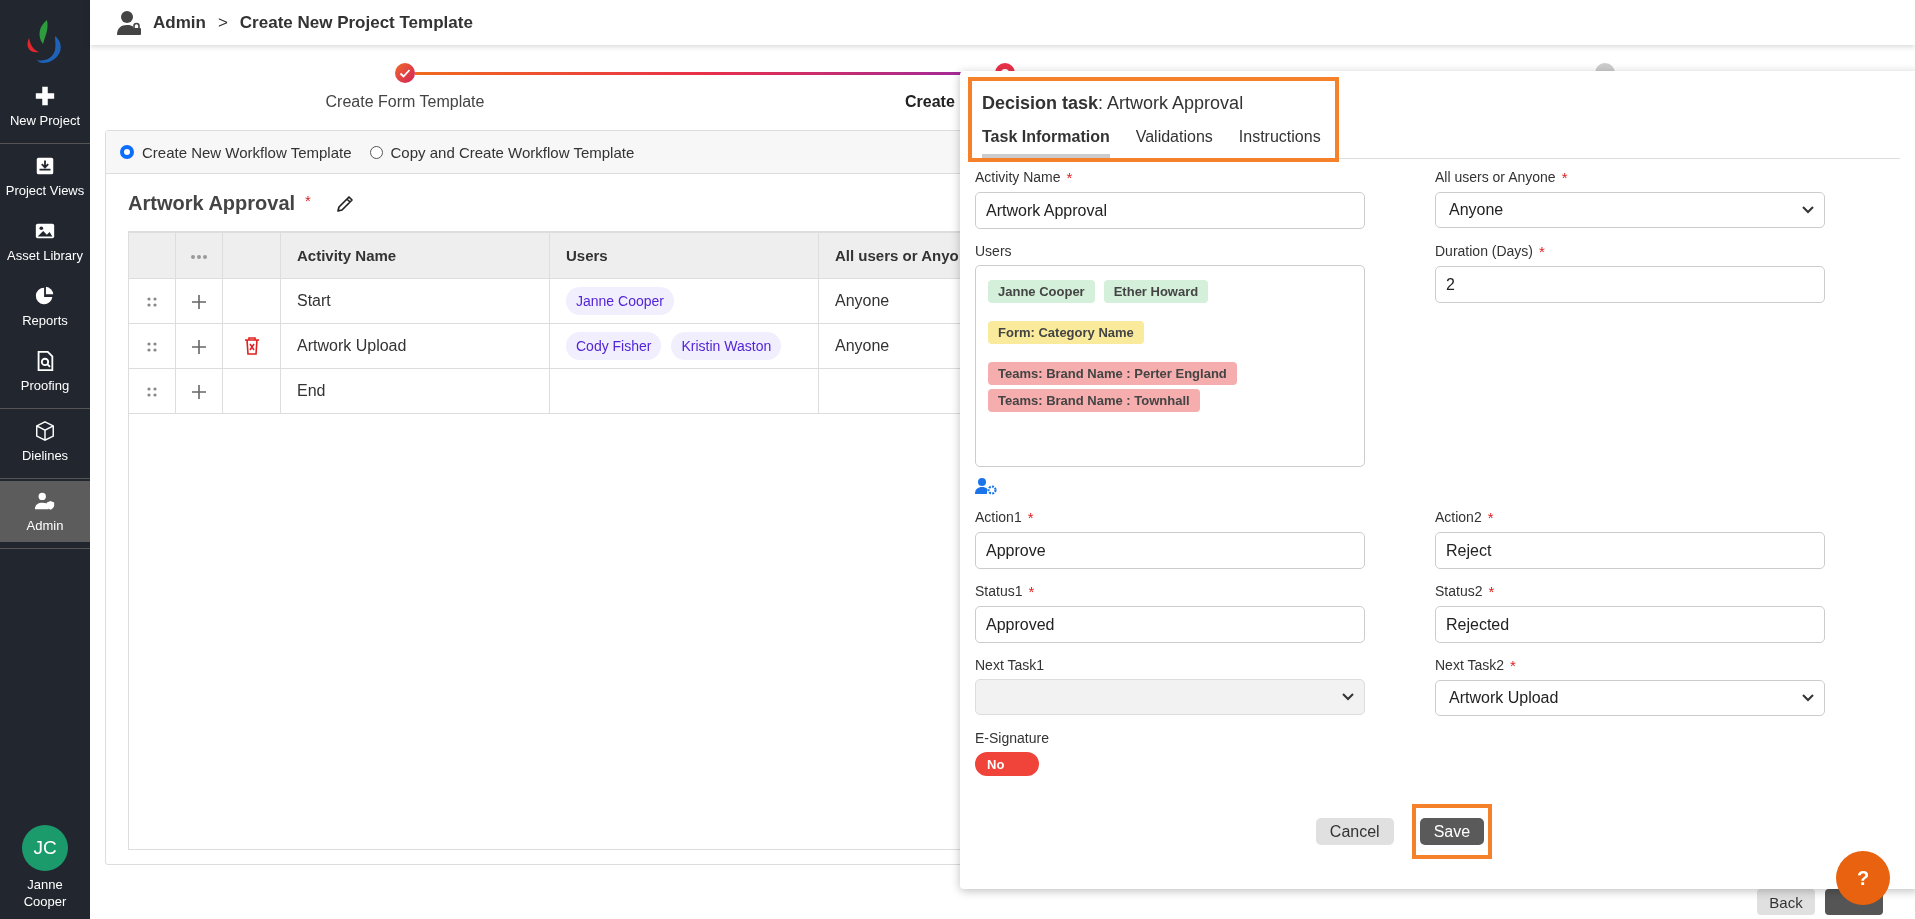  Describe the element at coordinates (1630, 210) in the screenshot. I see `dropdown: Anyone` at that location.